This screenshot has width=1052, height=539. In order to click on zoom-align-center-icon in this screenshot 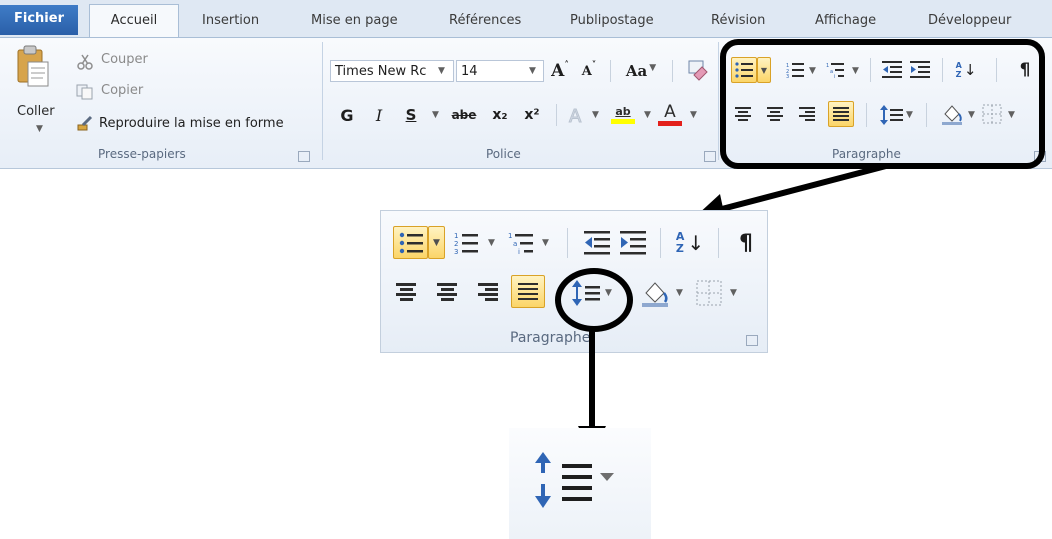, I will do `click(447, 292)`.